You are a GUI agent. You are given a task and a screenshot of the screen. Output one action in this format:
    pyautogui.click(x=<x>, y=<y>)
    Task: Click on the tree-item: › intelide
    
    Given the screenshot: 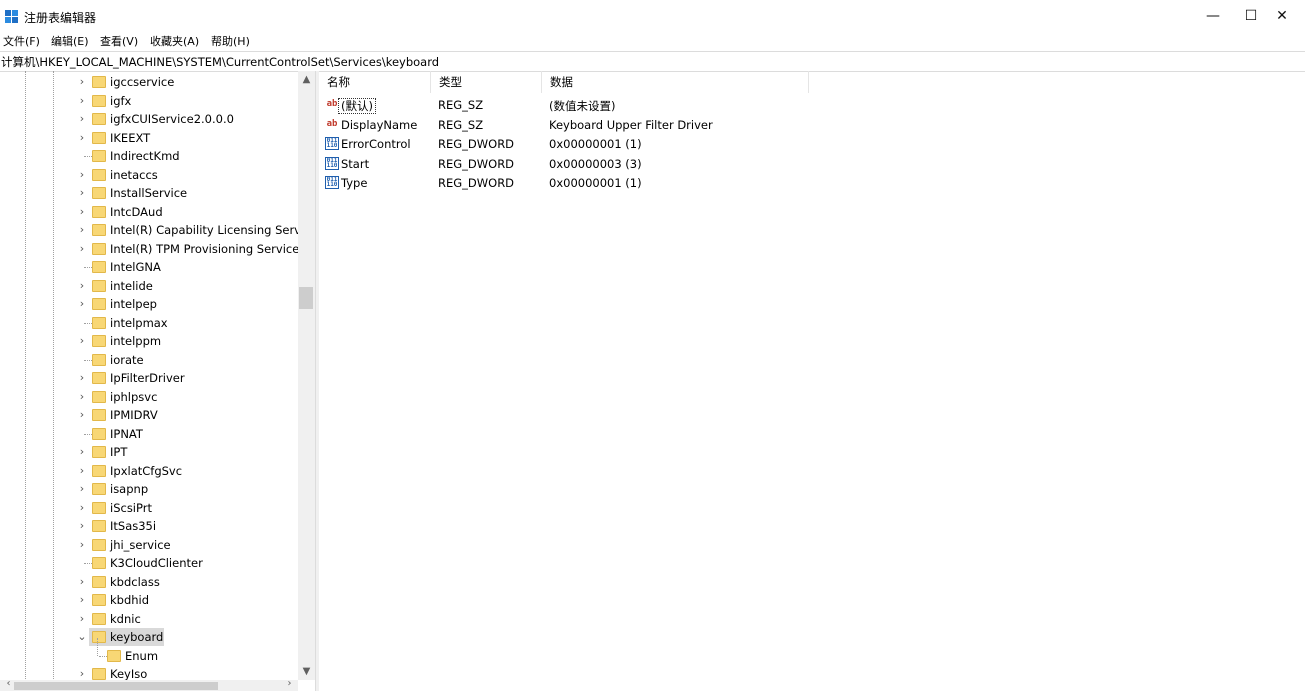 What is the action you would take?
    pyautogui.click(x=149, y=286)
    